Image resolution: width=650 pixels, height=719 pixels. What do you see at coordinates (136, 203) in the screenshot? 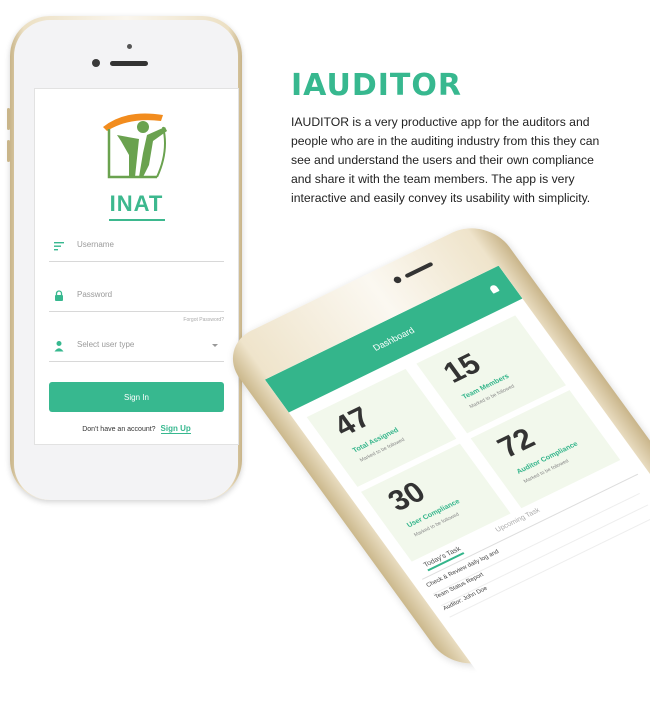
I see `brand-name: INAT` at bounding box center [136, 203].